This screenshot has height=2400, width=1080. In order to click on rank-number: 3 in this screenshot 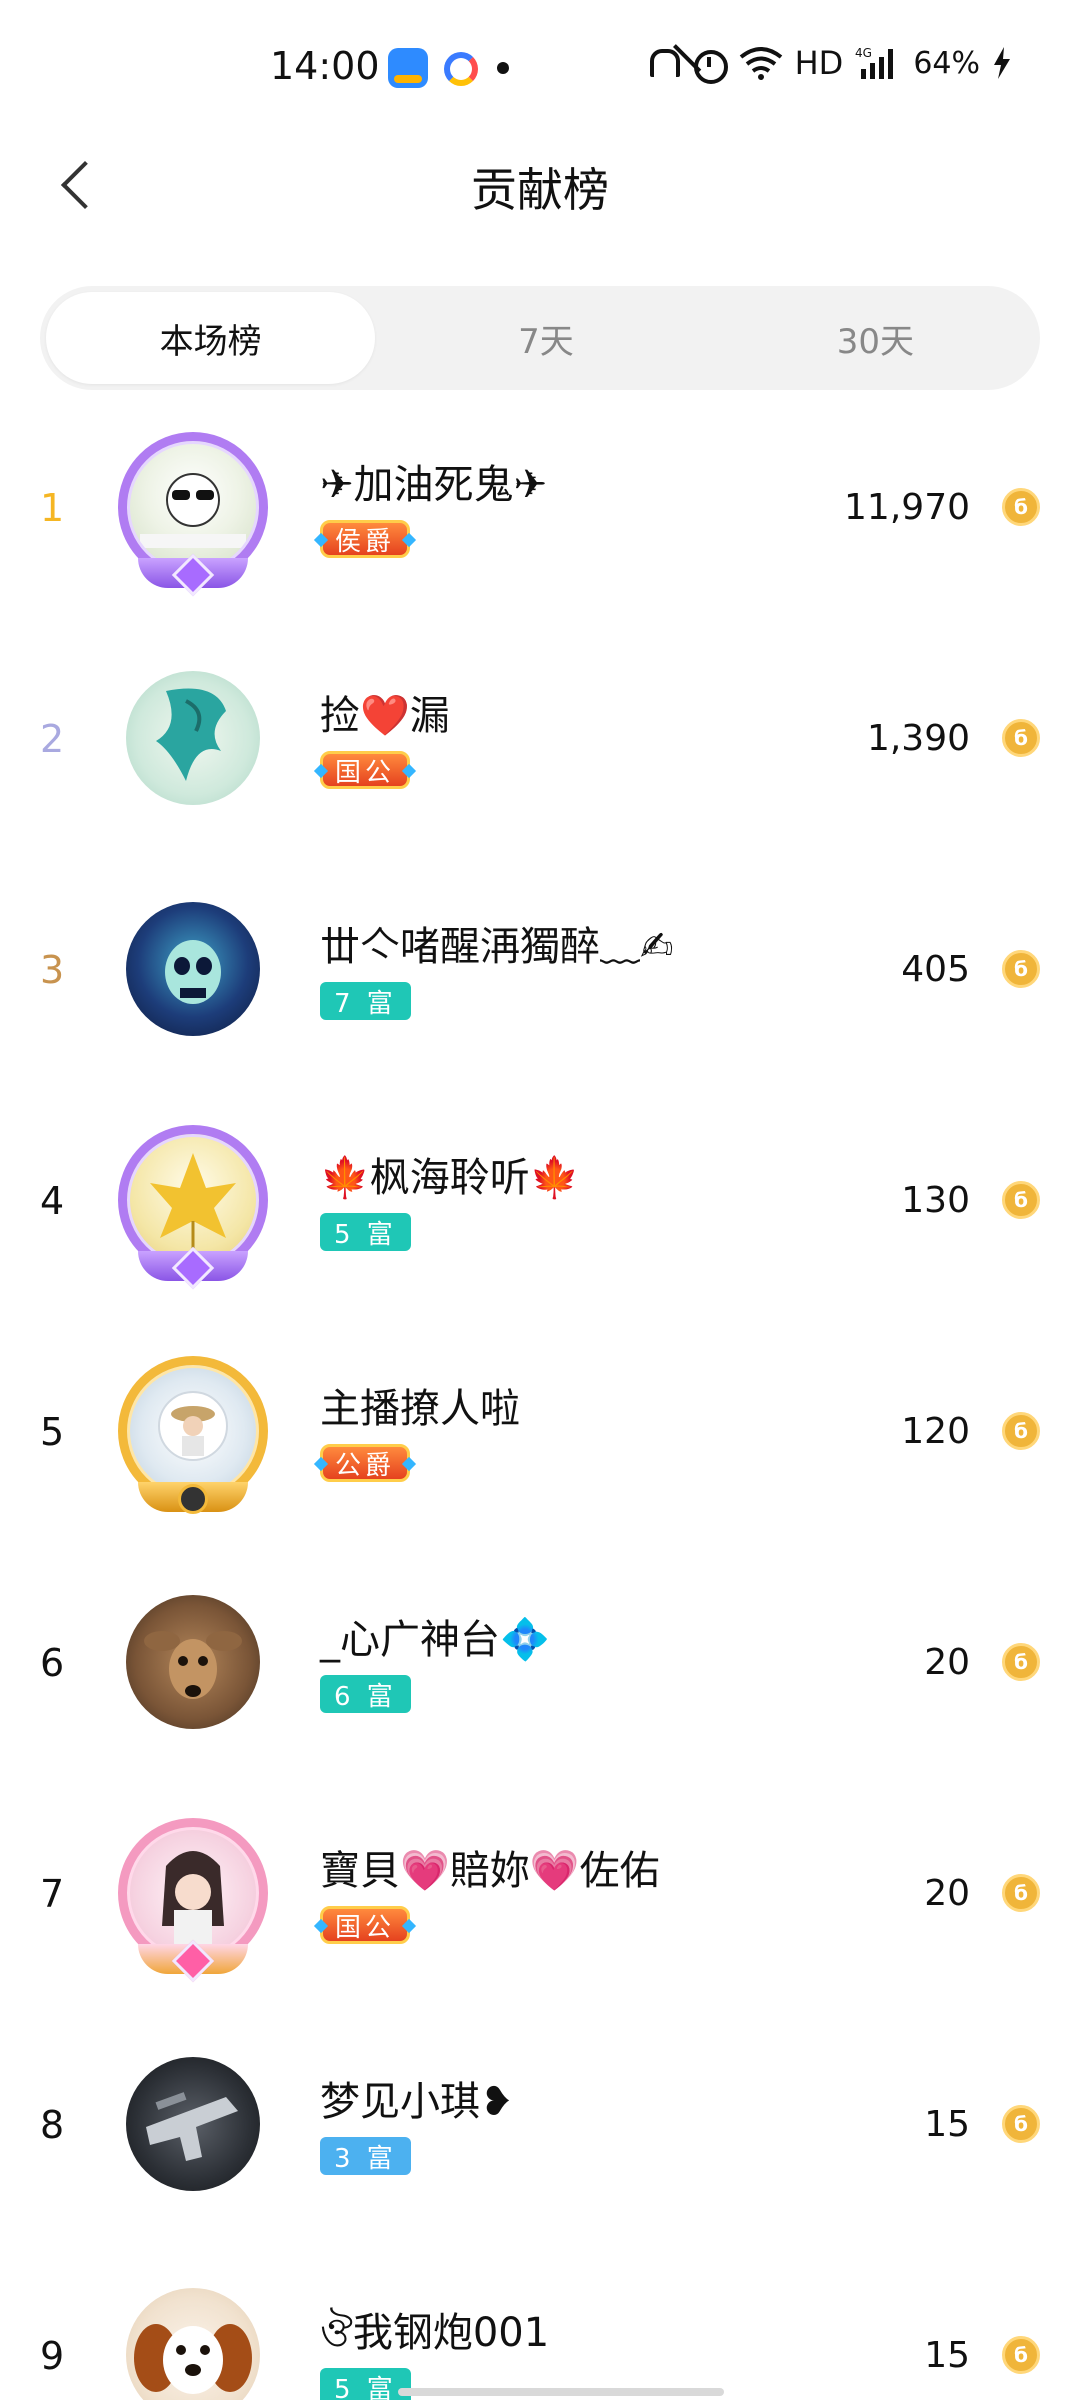, I will do `click(52, 969)`.